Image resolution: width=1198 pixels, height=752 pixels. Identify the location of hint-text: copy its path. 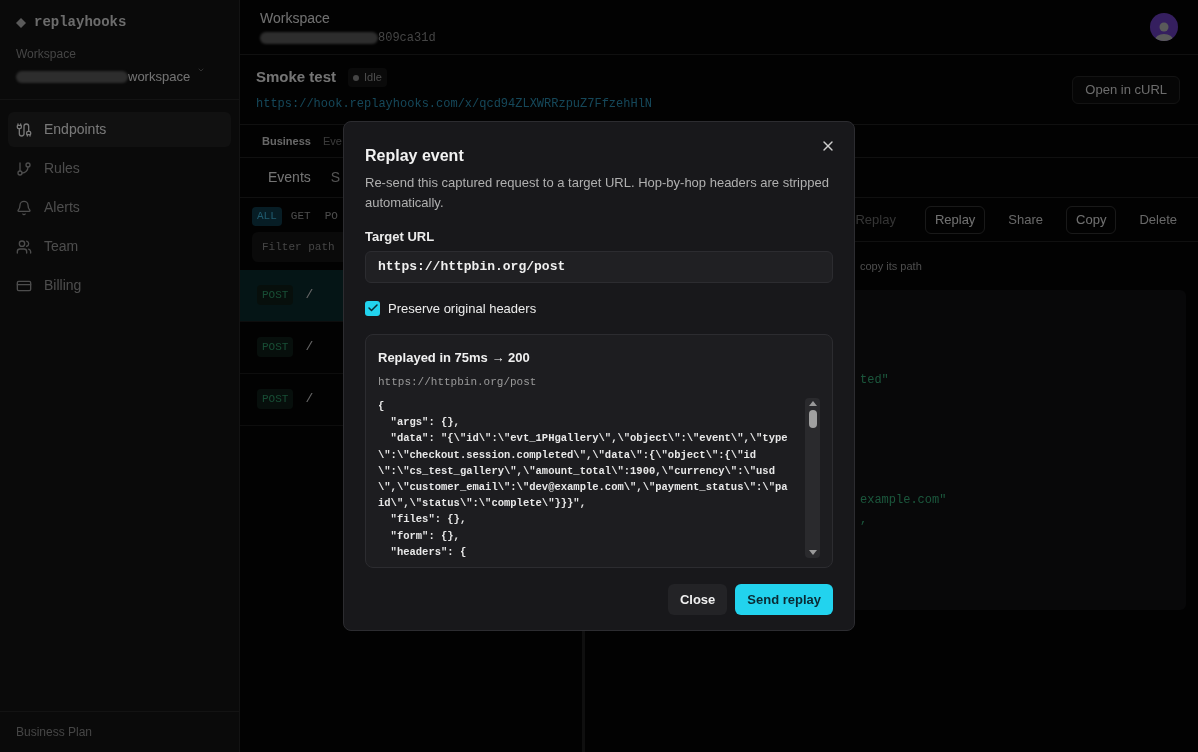
(891, 266).